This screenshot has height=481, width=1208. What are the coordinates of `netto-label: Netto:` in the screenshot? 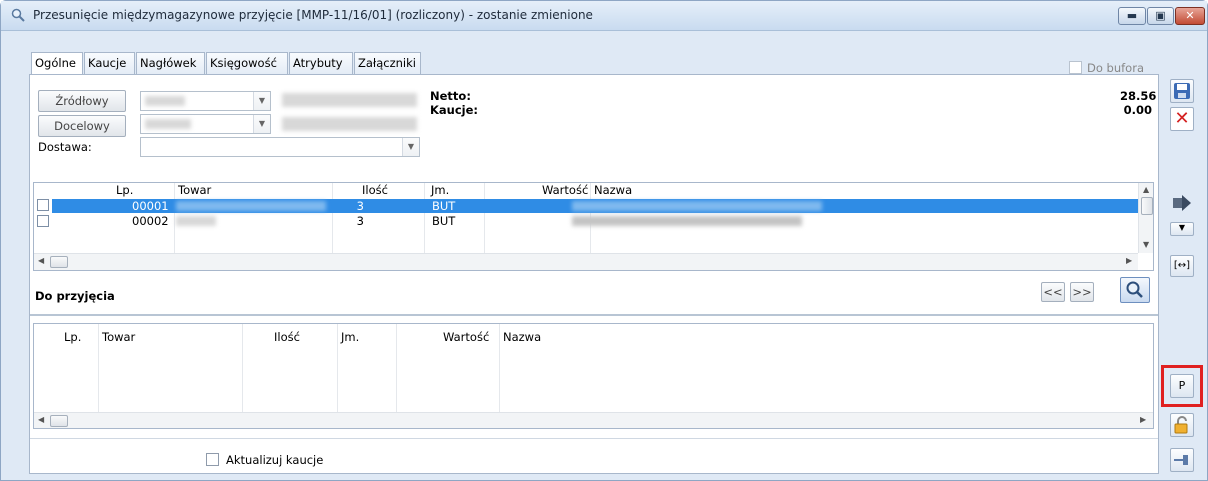 It's located at (450, 96).